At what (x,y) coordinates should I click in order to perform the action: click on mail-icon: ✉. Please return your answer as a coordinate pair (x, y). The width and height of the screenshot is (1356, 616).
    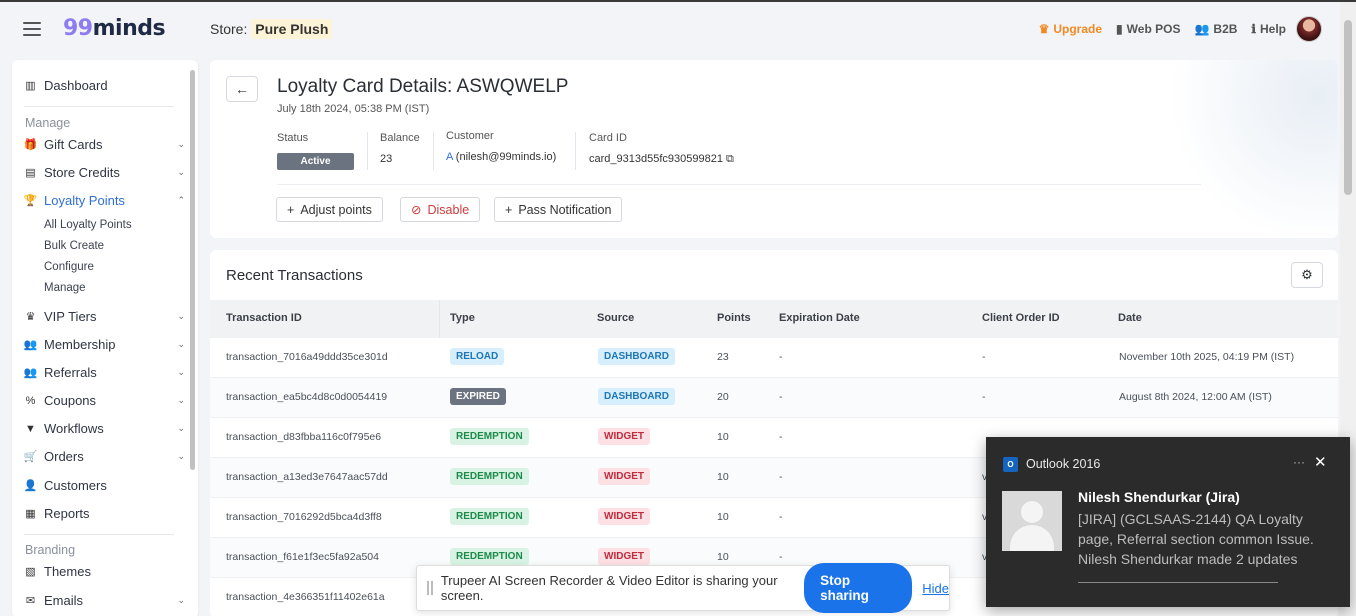
    Looking at the image, I should click on (30, 601).